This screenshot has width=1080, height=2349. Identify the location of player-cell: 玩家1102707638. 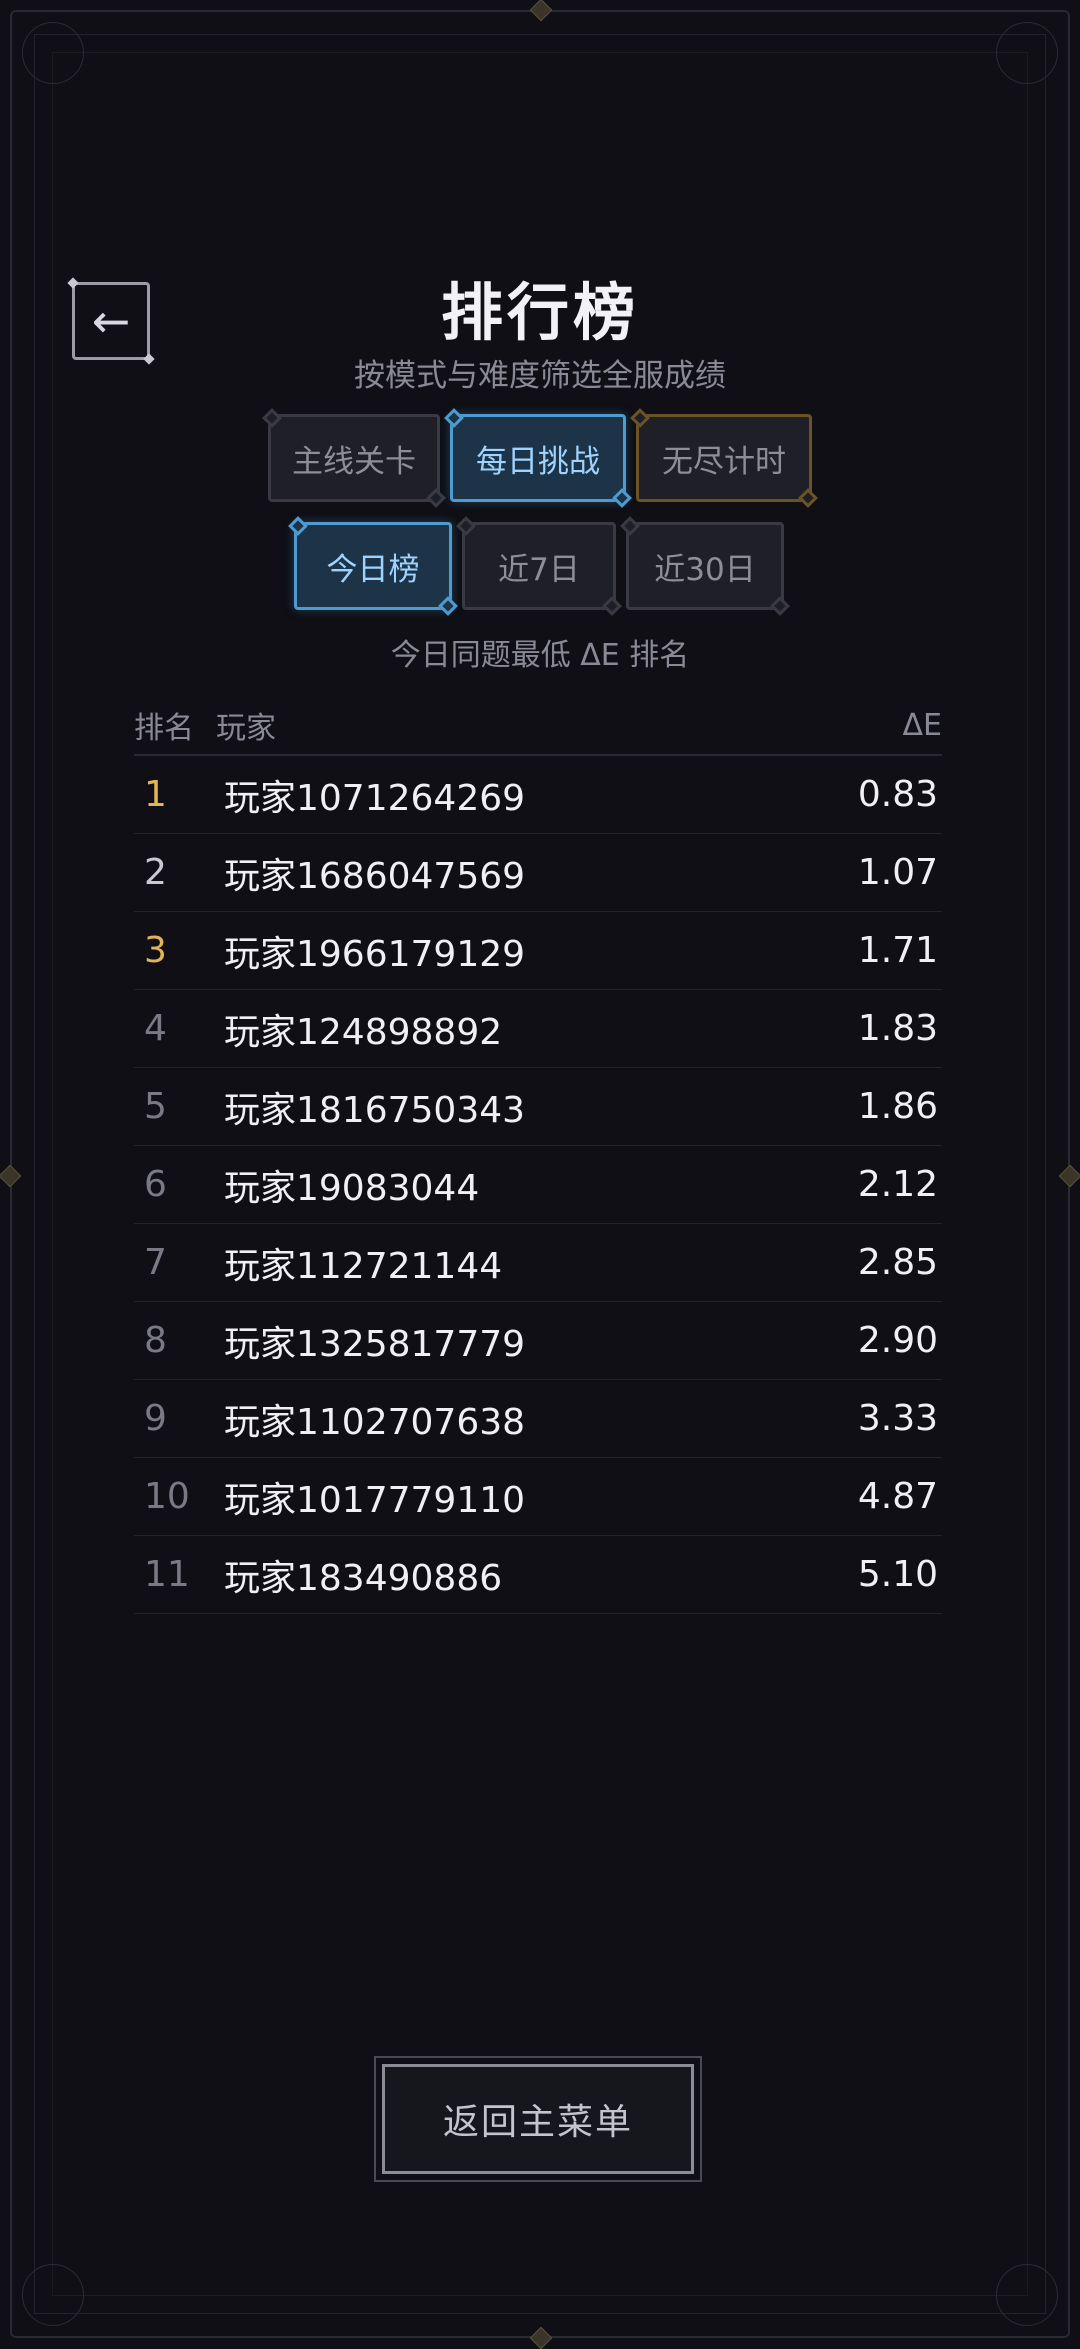
(375, 1422).